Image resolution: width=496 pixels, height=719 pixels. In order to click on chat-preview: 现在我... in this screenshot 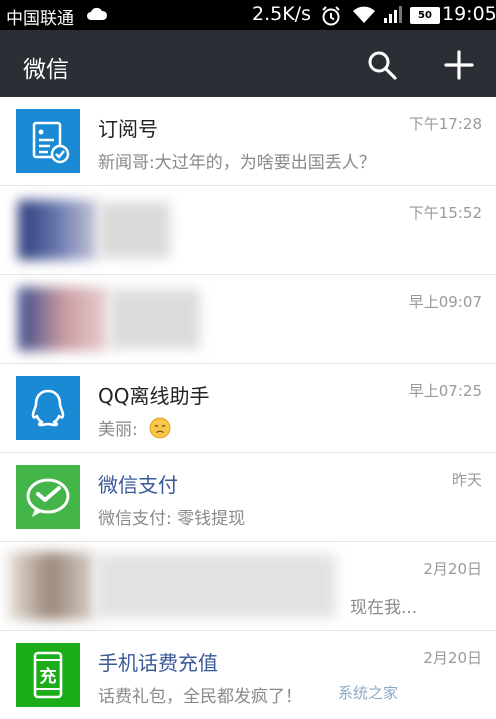, I will do `click(384, 608)`.